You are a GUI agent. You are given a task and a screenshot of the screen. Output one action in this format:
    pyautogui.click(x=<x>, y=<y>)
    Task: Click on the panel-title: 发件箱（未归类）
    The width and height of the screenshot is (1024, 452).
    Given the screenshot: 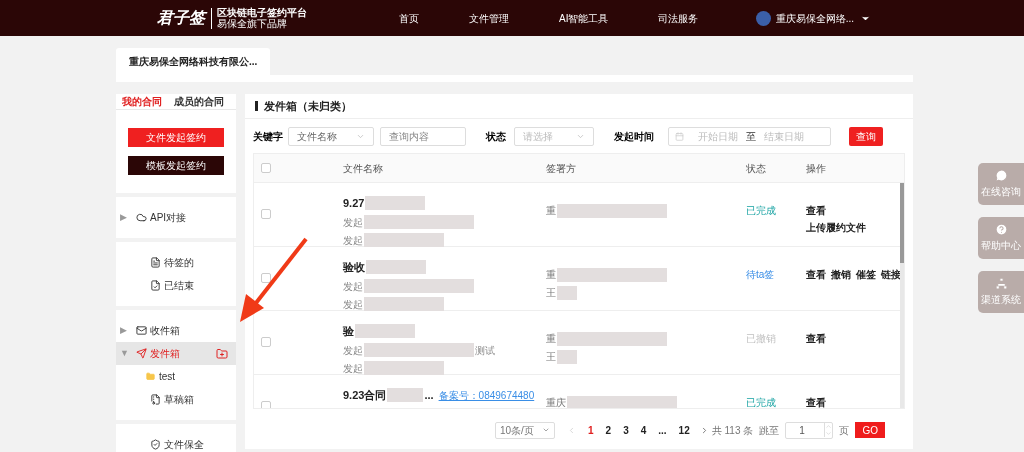 What is the action you would take?
    pyautogui.click(x=308, y=106)
    